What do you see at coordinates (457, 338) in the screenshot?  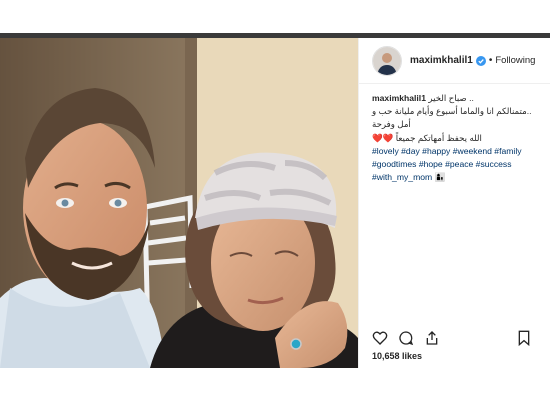 I see `action-bar` at bounding box center [457, 338].